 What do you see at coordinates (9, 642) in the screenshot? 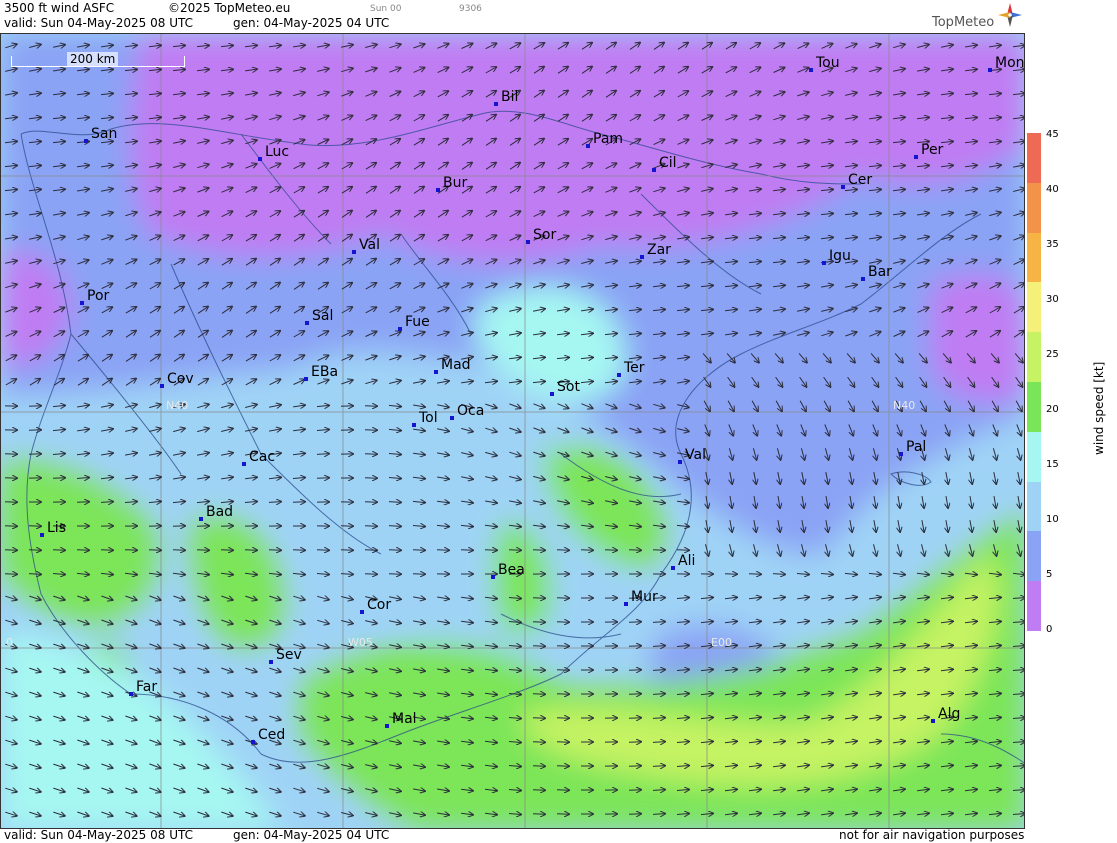
I see `grid-label-w10: 0` at bounding box center [9, 642].